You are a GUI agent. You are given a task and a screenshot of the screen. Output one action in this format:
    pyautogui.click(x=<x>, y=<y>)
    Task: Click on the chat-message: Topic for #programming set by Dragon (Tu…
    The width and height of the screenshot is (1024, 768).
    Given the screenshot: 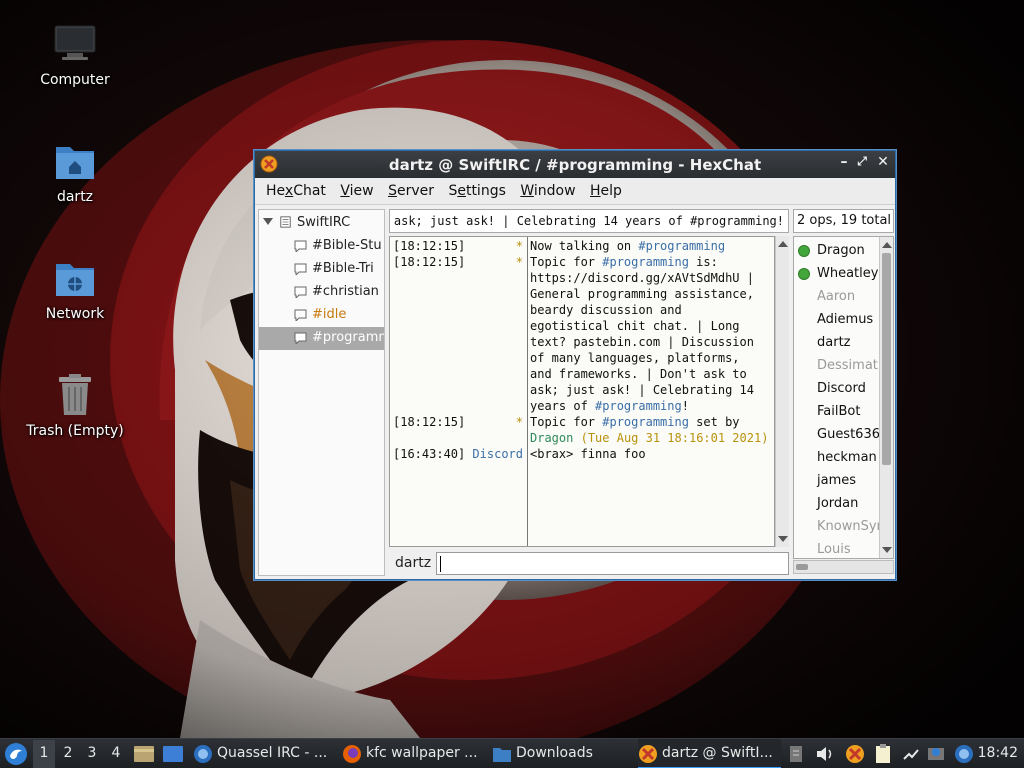 What is the action you would take?
    pyautogui.click(x=649, y=430)
    